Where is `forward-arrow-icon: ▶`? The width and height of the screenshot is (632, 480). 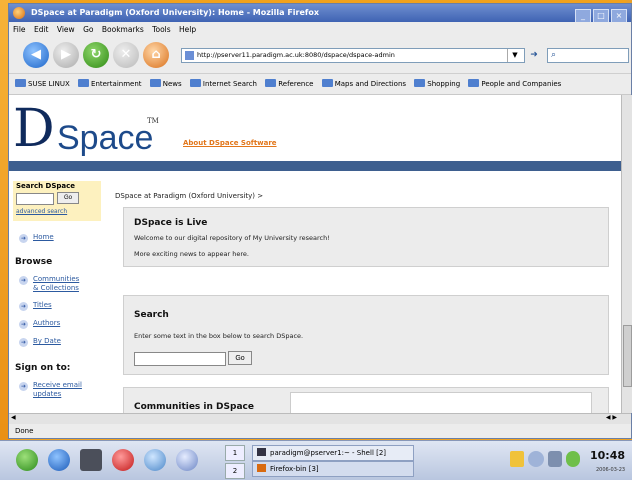 forward-arrow-icon: ▶ is located at coordinates (66, 54).